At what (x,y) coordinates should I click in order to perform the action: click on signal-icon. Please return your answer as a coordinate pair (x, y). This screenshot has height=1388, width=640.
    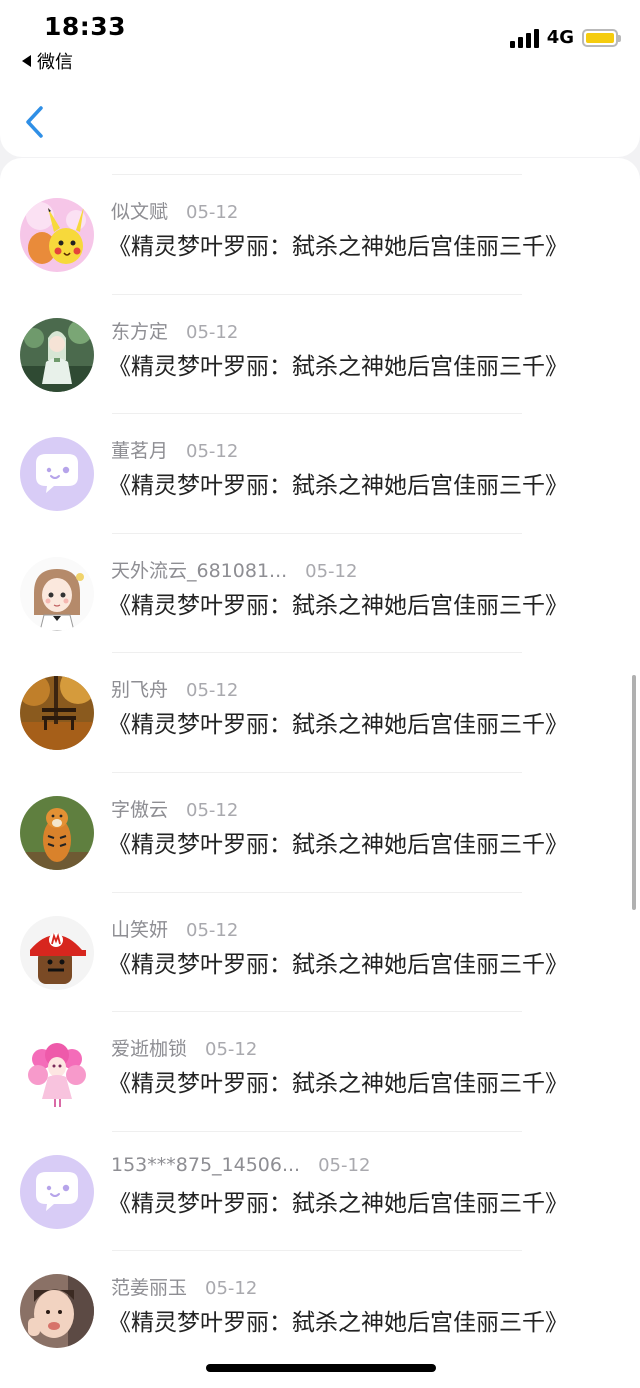
    Looking at the image, I should click on (524, 38).